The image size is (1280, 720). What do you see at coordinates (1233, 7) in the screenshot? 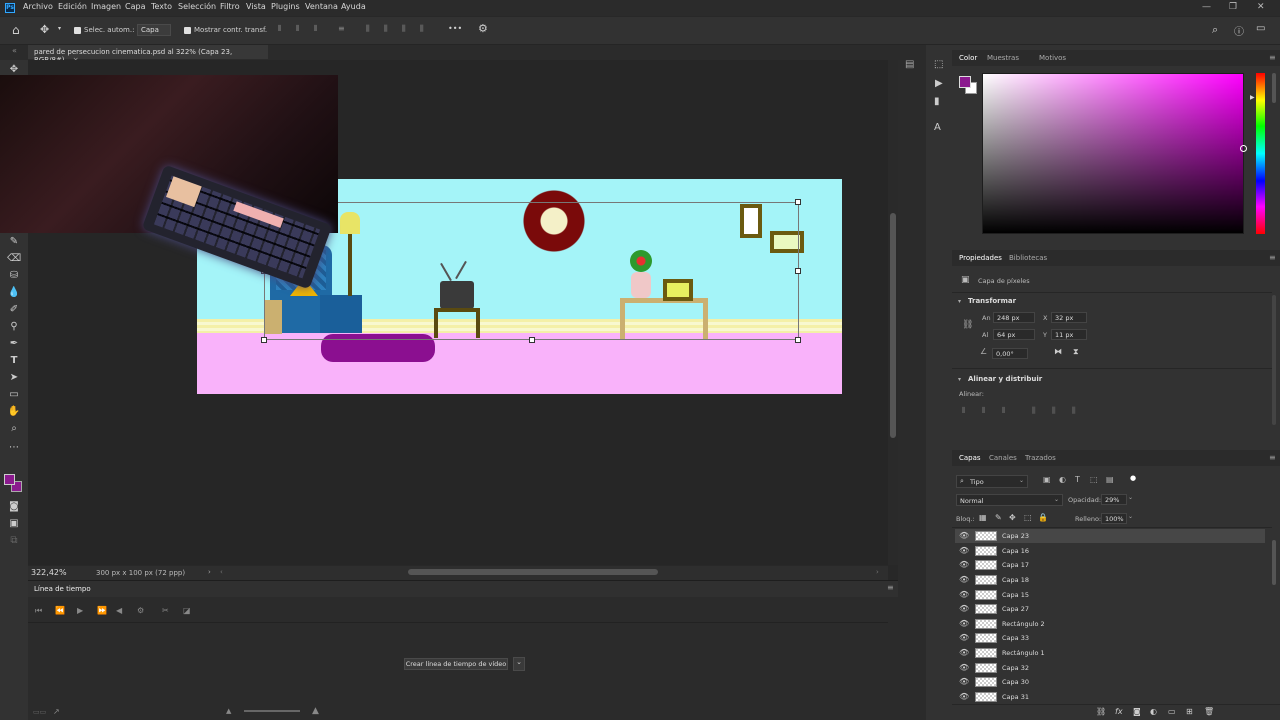
I see `maximize-icon: ❐` at bounding box center [1233, 7].